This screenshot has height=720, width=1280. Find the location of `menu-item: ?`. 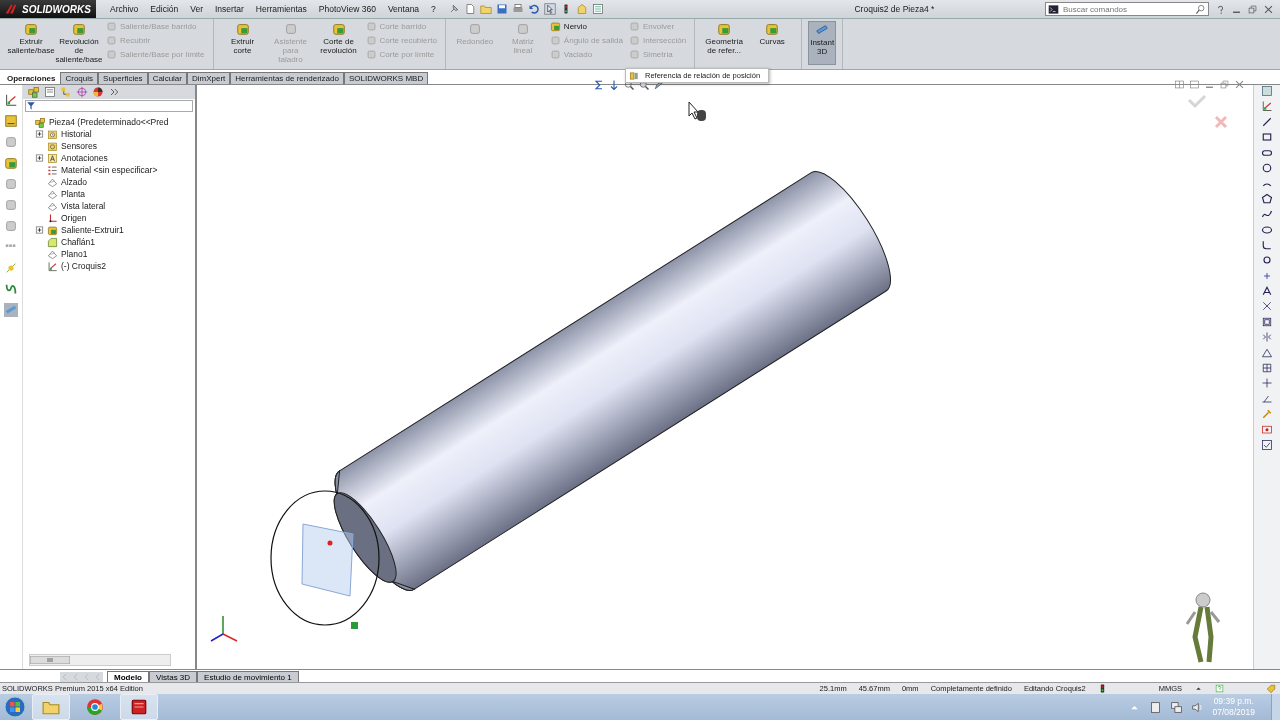

menu-item: ? is located at coordinates (433, 9).